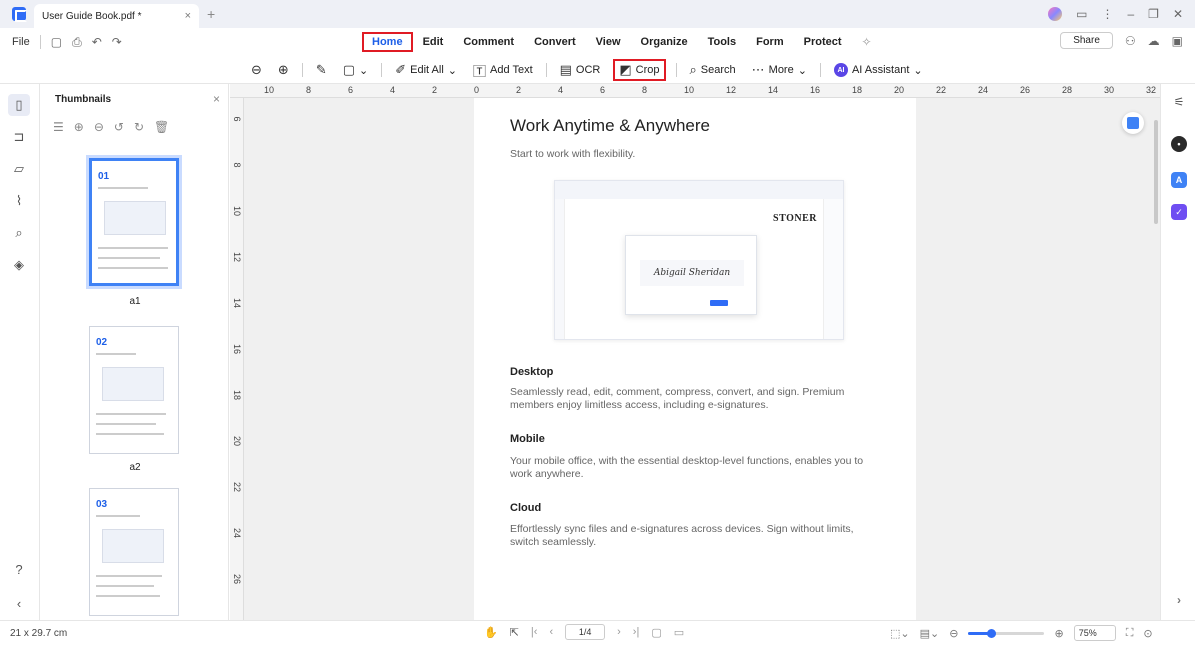 Image resolution: width=1195 pixels, height=645 pixels. Describe the element at coordinates (19, 603) in the screenshot. I see `collapse-left-icon: ‹` at that location.